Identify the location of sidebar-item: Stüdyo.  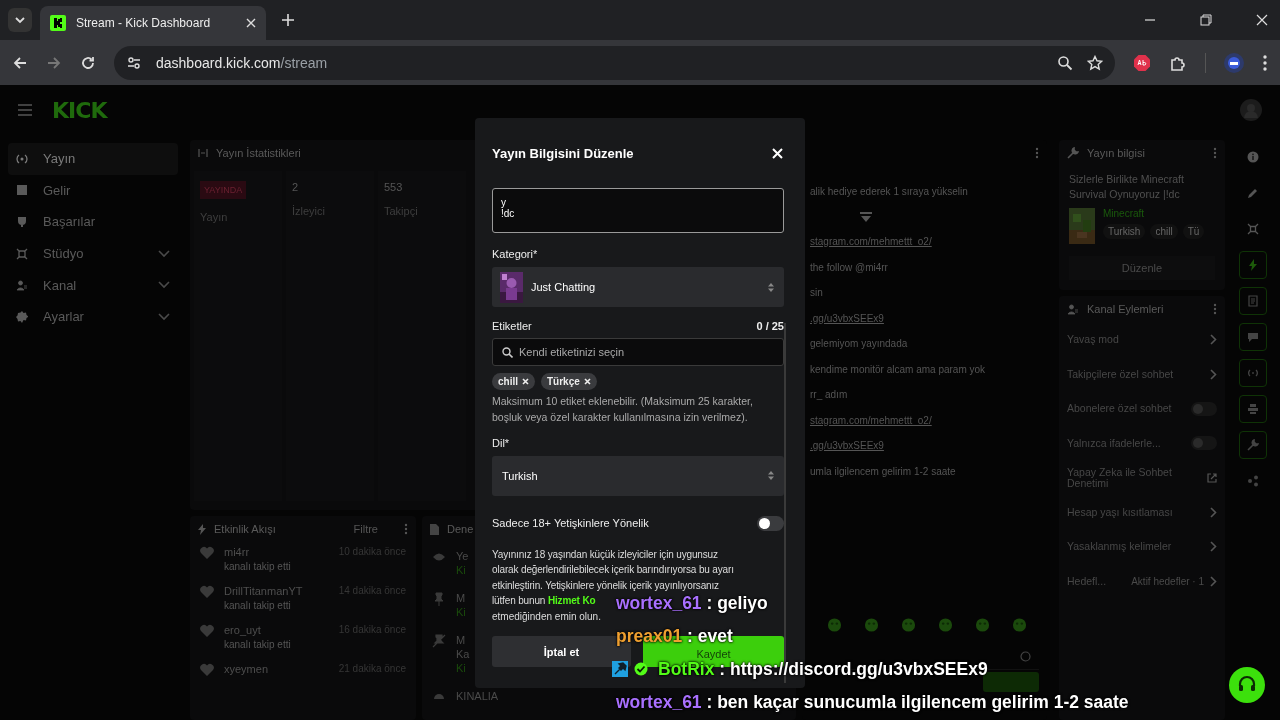
(93, 253).